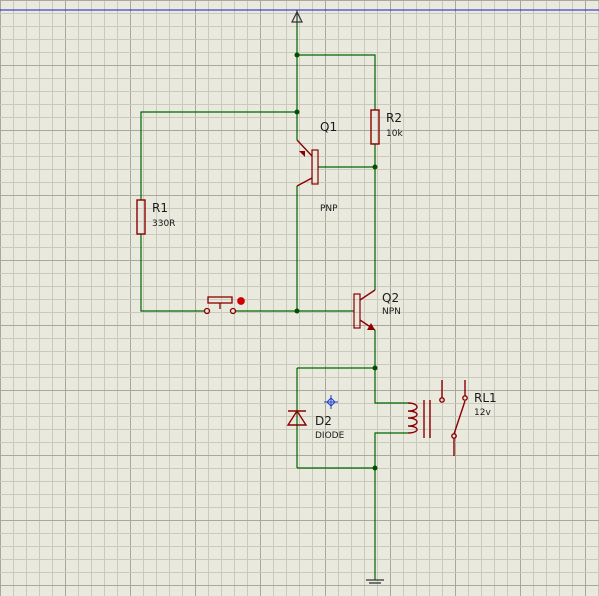 The image size is (599, 596). Describe the element at coordinates (323, 421) in the screenshot. I see `d2-ref: D2` at that location.